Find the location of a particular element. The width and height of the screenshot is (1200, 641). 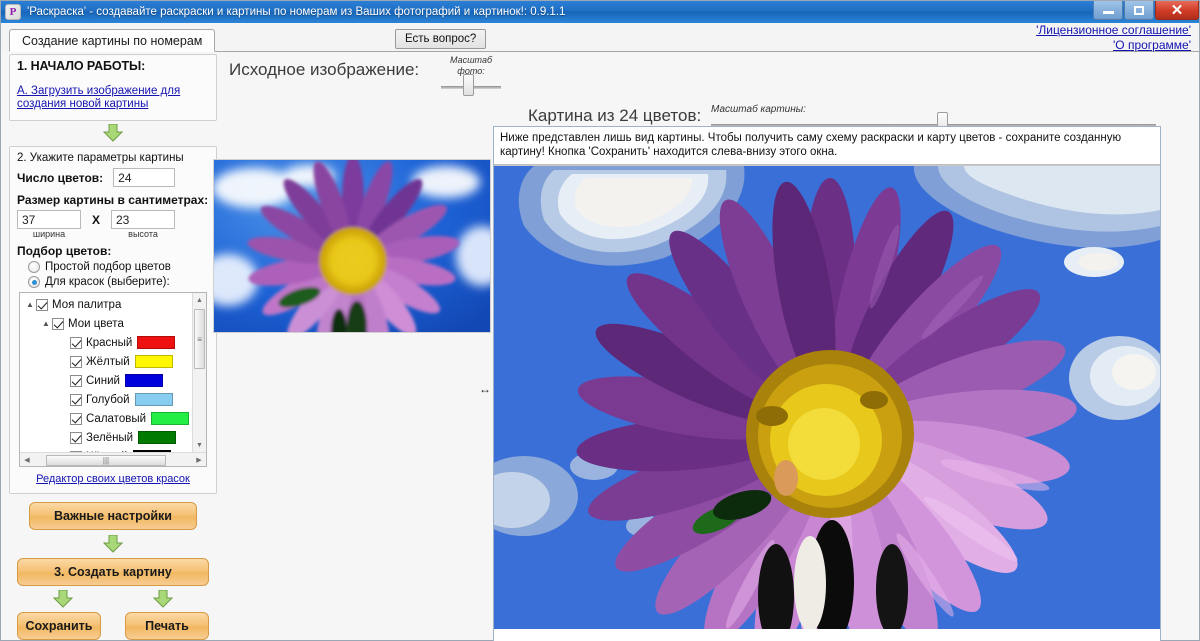

palette-tree-node: Жёлтый is located at coordinates (106, 361).